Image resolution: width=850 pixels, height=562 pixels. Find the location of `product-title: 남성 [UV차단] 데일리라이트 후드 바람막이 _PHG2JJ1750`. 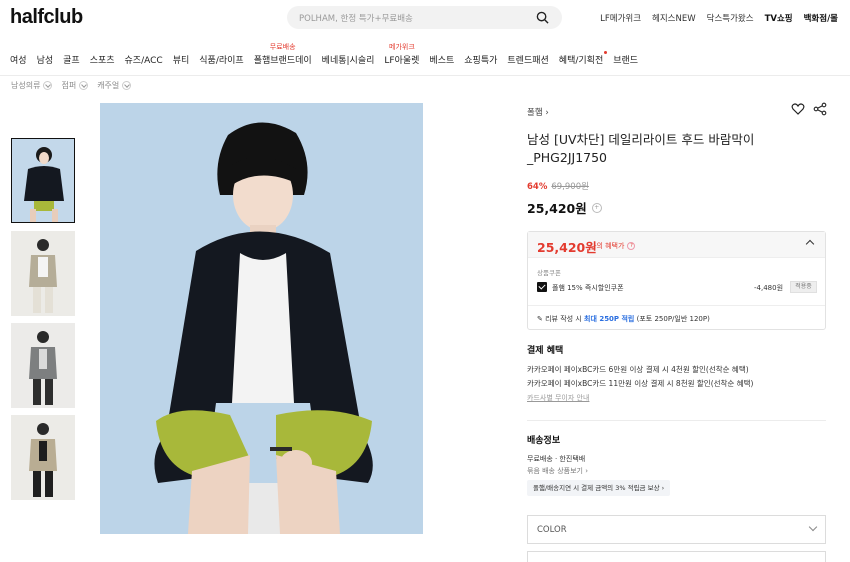

product-title: 남성 [UV차단] 데일리라이트 후드 바람막이 _PHG2JJ1750 is located at coordinates (641, 148).